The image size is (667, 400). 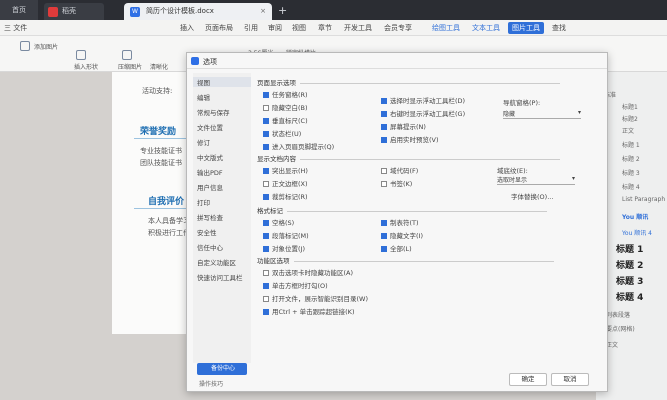 I want to click on opt-live-preview: 启用实时预览(V), so click(x=410, y=139).